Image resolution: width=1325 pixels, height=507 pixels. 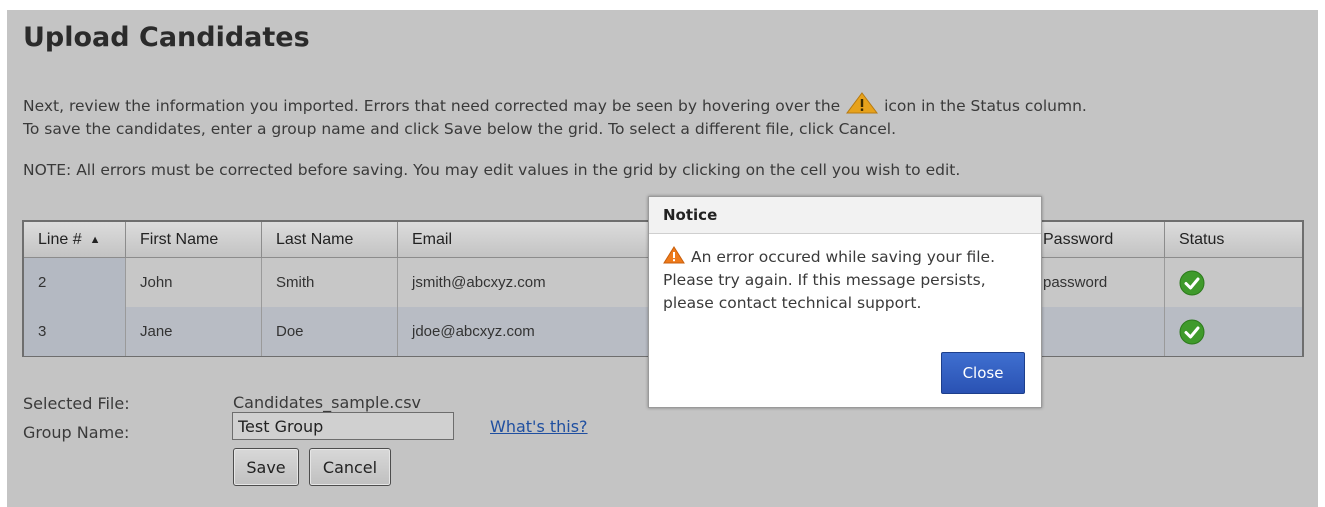 What do you see at coordinates (985, 106) in the screenshot?
I see `instructions-text-b: icon in the Status column.` at bounding box center [985, 106].